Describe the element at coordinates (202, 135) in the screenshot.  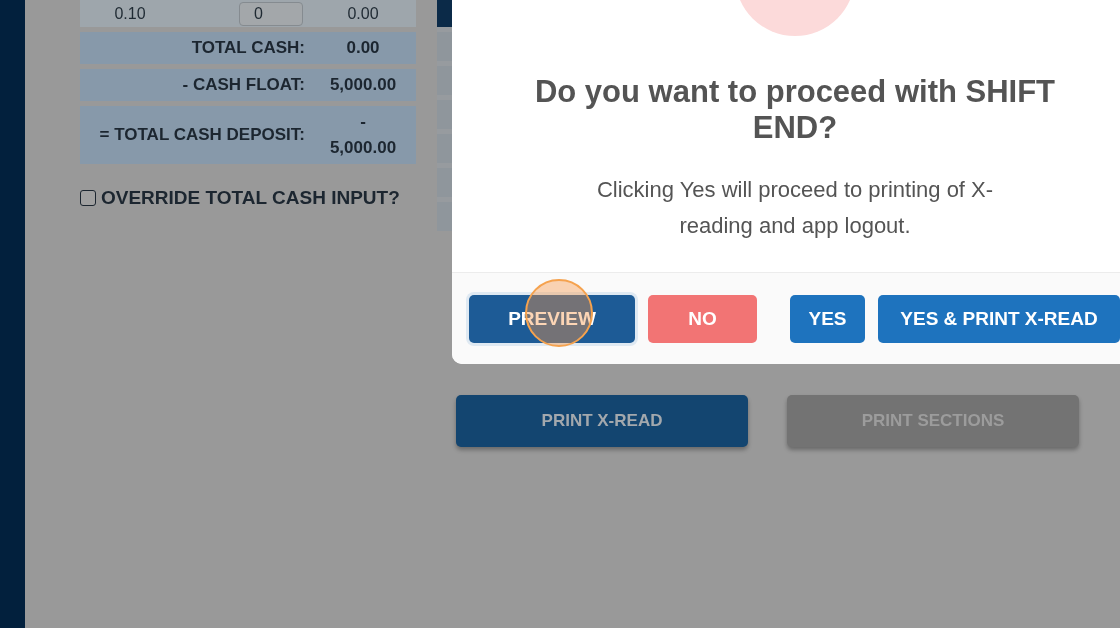
I see `total-label: = TOTAL CASH DEPOSIT:` at that location.